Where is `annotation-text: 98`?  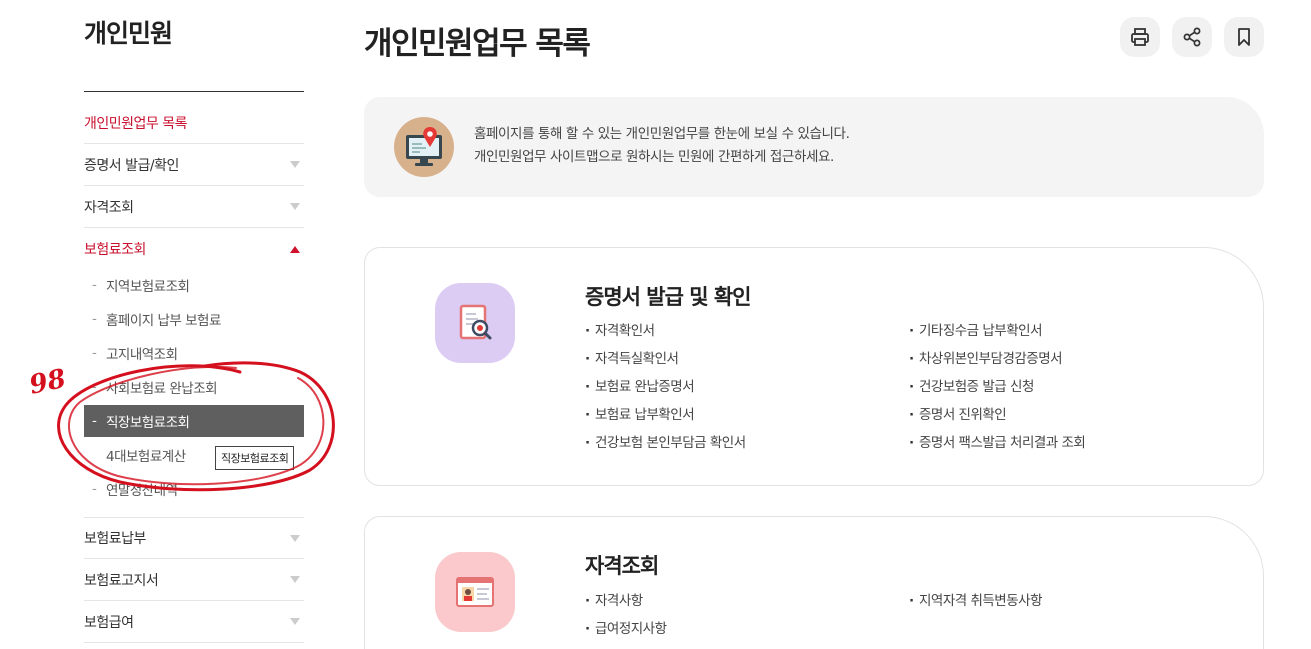
annotation-text: 98 is located at coordinates (48, 382).